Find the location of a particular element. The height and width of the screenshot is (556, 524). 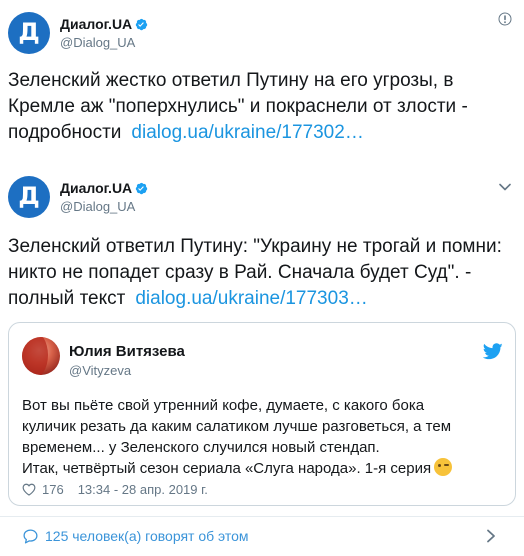

people-talking-count: 125 человек(а) говорят об этом is located at coordinates (147, 536).